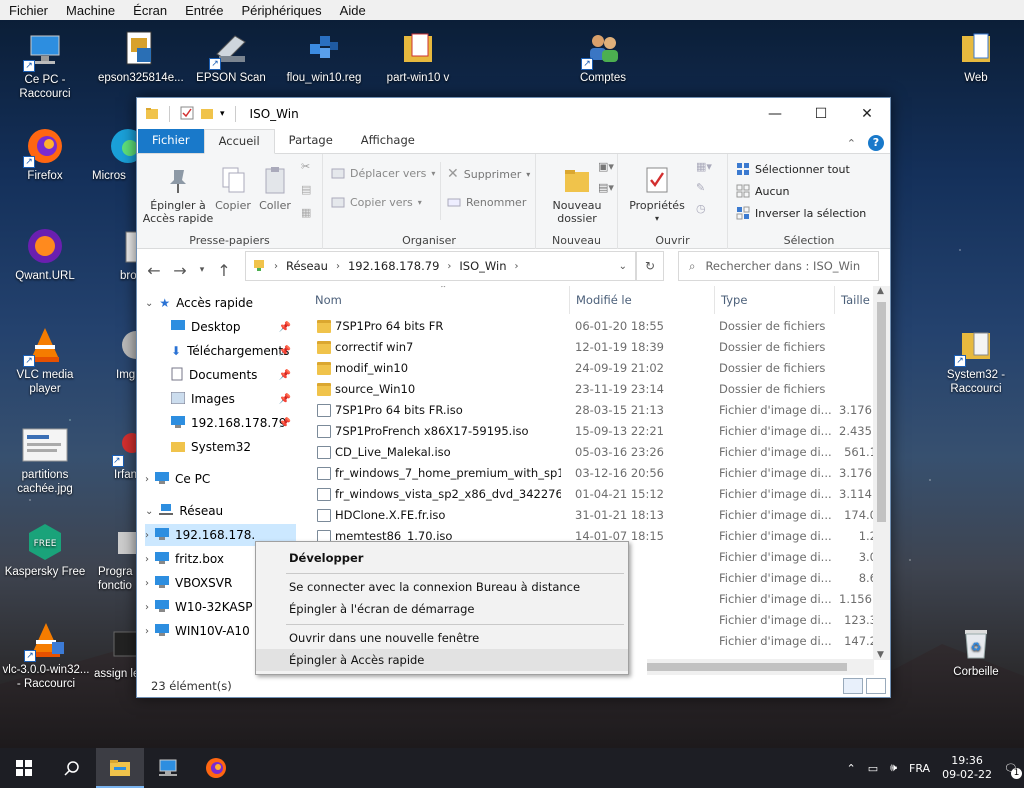  I want to click on menu-entree: Entrée, so click(204, 10).